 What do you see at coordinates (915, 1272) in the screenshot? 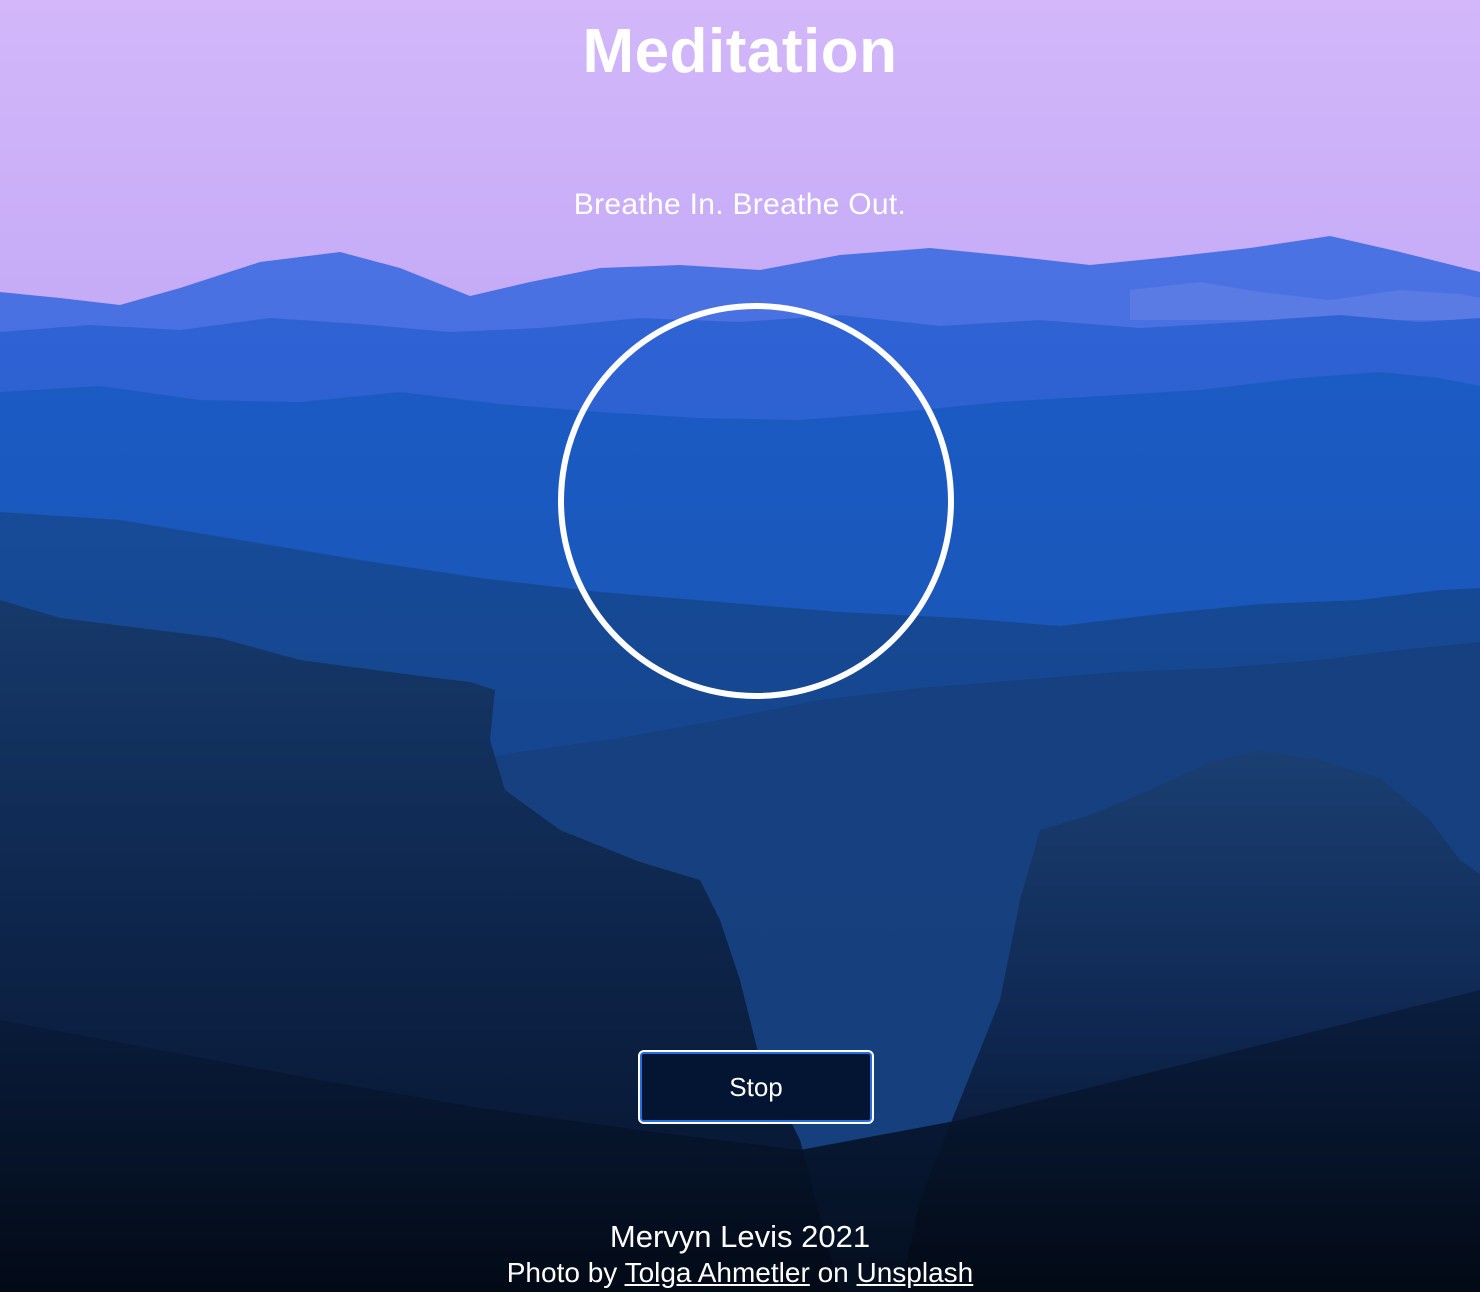
I see `unsplash-link: Unsplash` at bounding box center [915, 1272].